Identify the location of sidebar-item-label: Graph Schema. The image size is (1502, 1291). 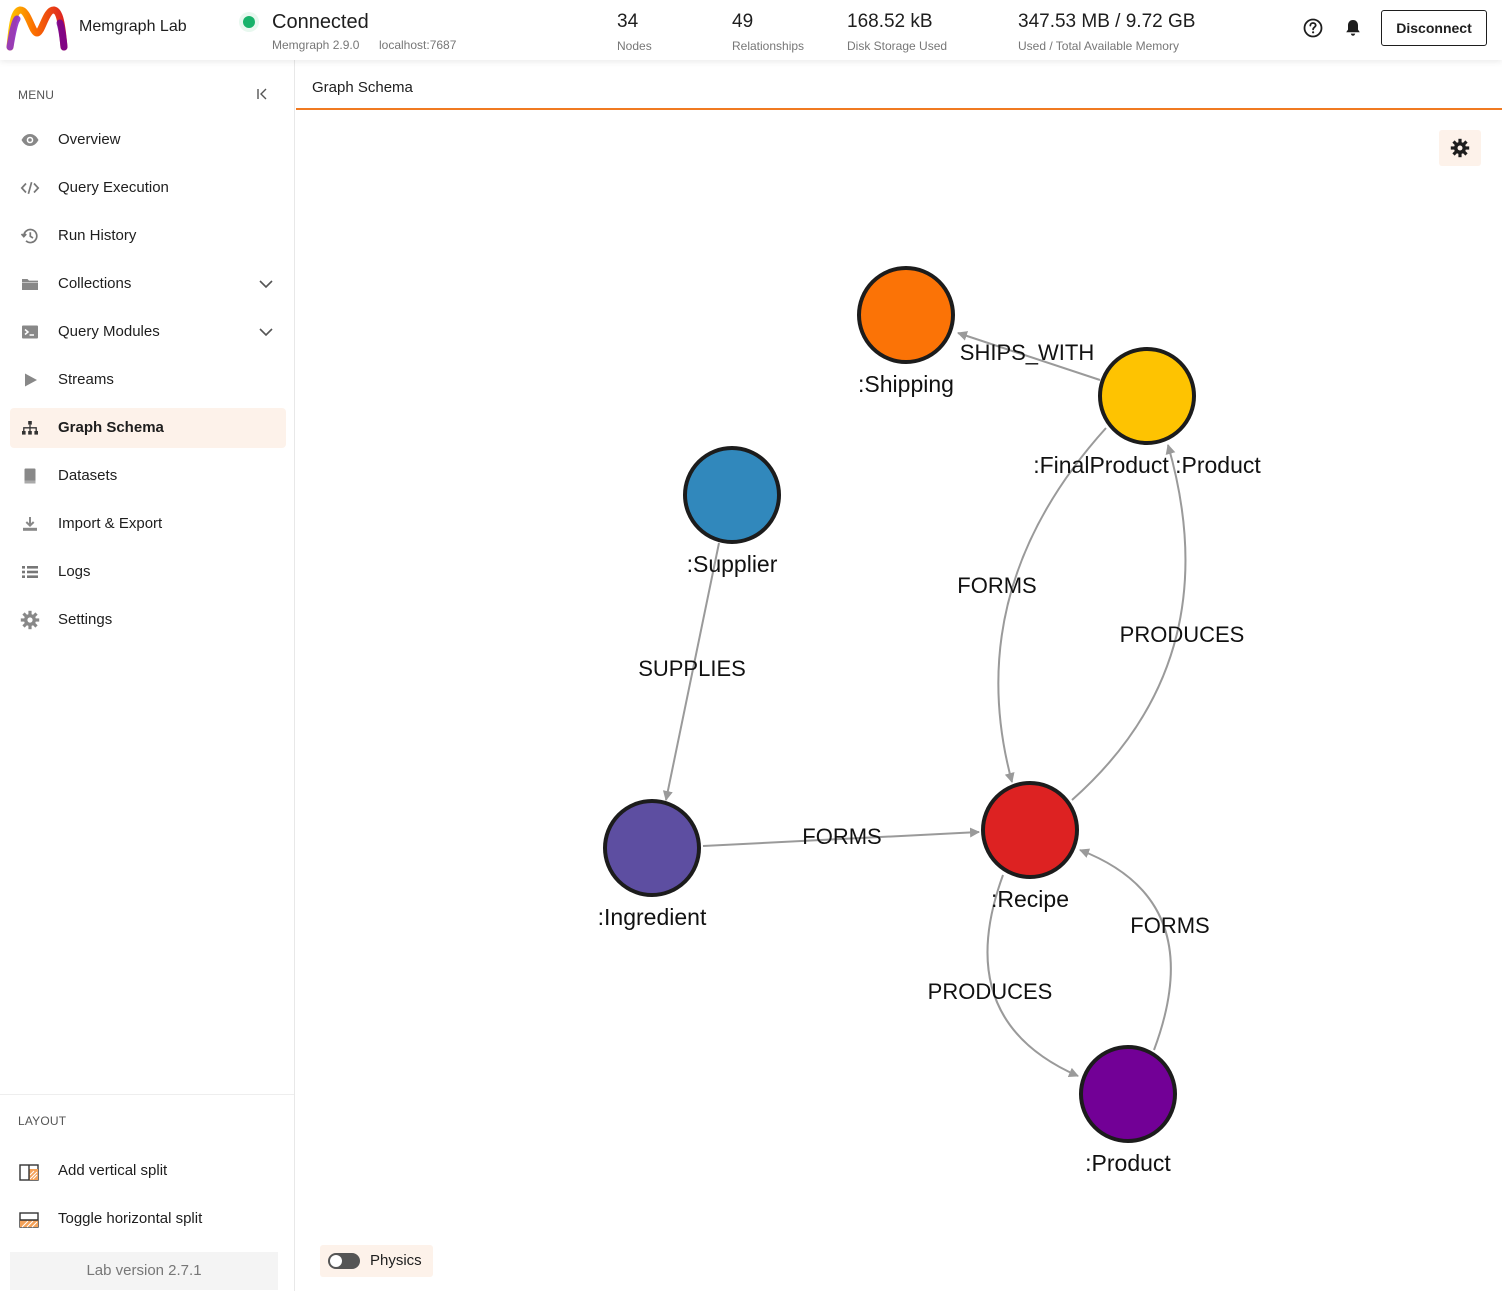
(111, 427).